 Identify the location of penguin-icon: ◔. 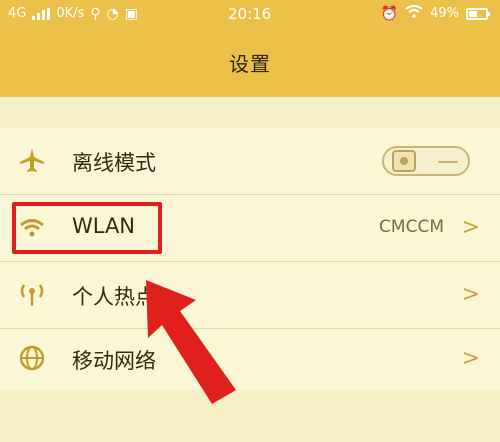
(112, 13).